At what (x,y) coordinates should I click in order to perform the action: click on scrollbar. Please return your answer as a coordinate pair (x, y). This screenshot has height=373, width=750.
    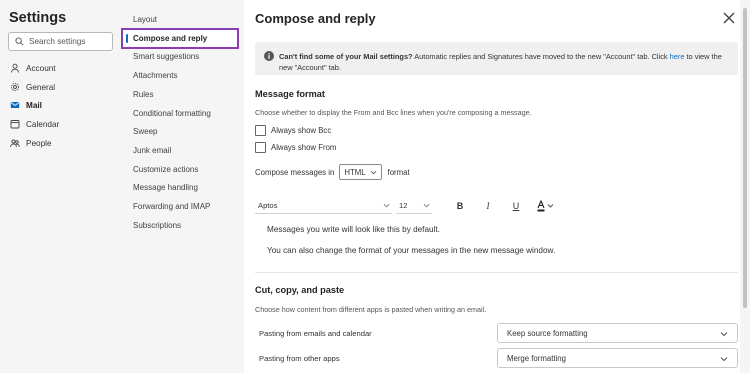
    Looking at the image, I should click on (745, 186).